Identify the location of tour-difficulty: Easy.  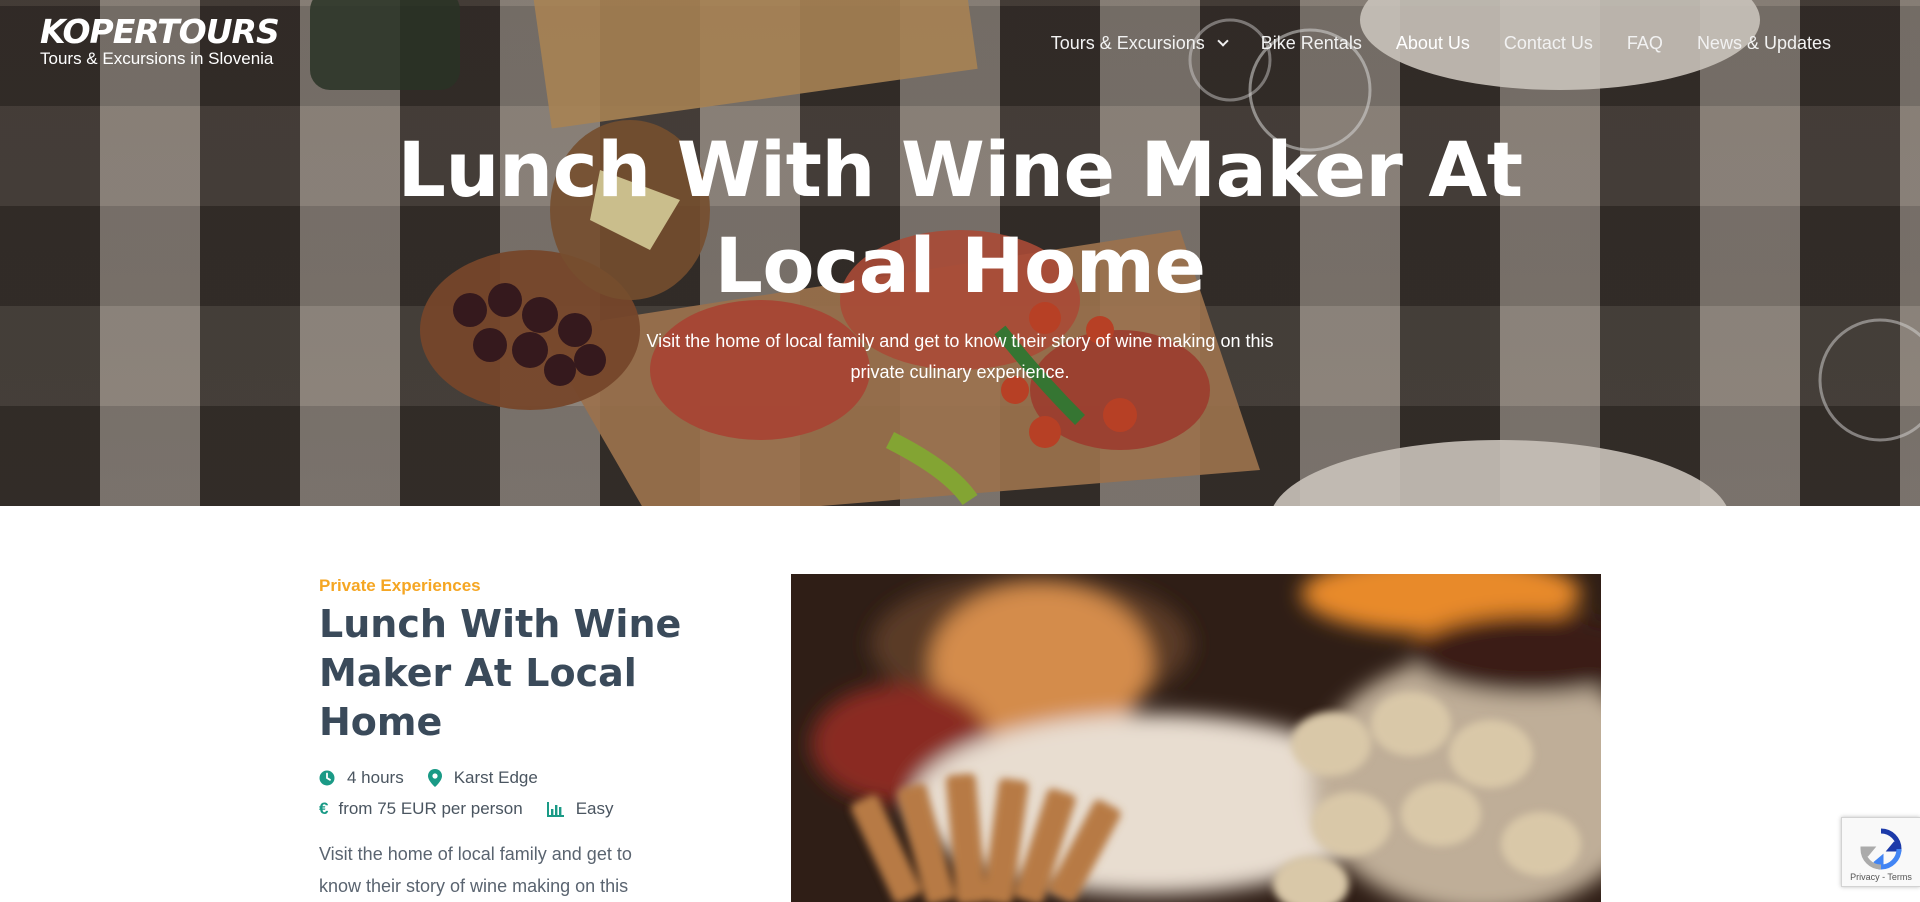
(580, 809).